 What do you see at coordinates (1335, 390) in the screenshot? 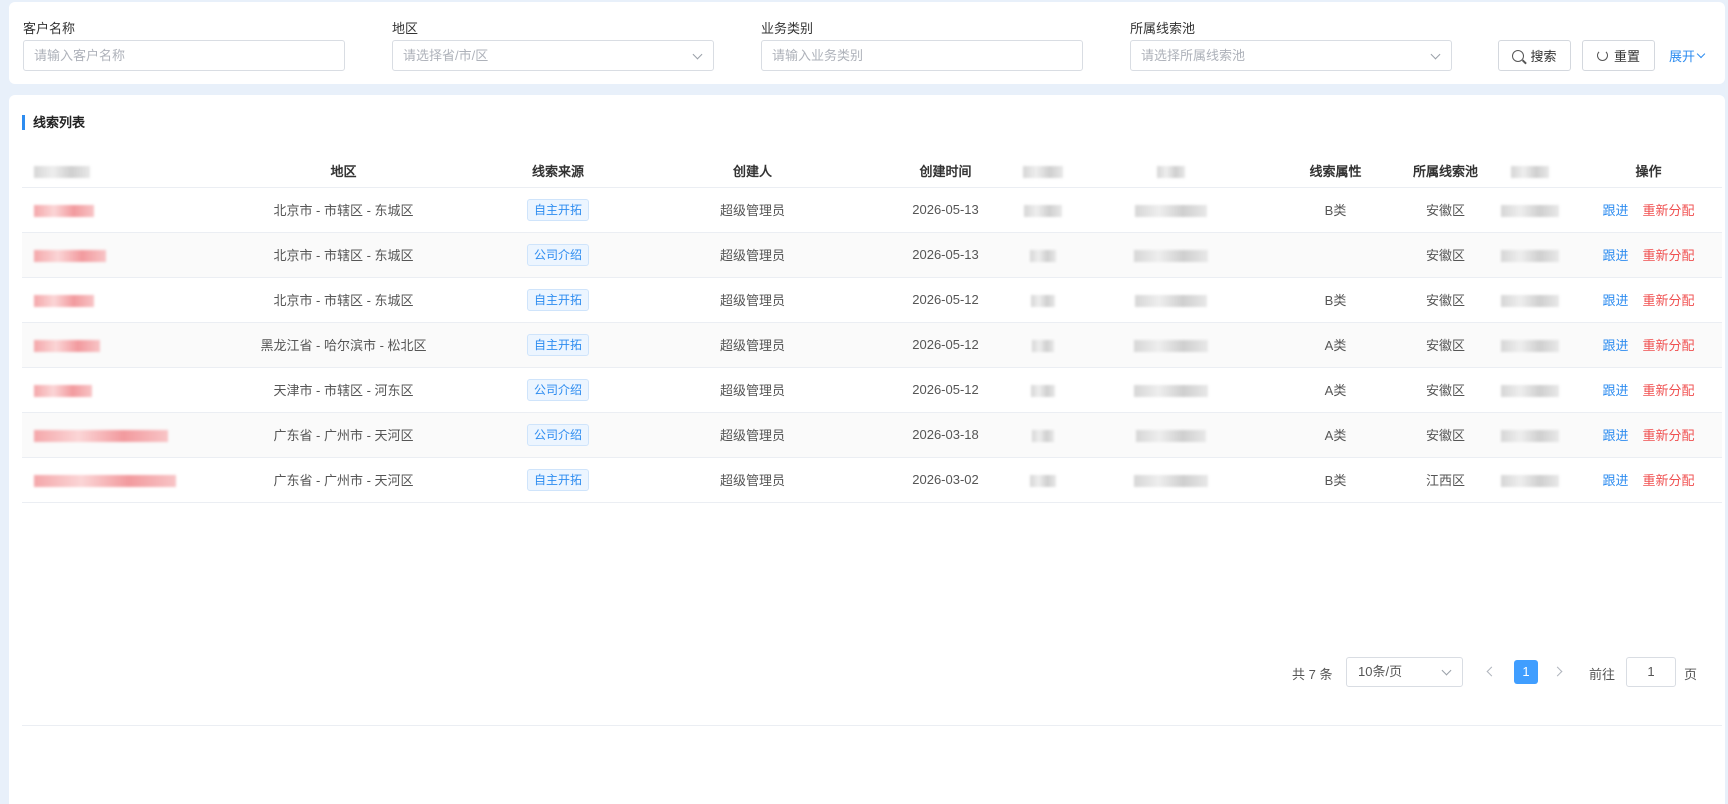
I see `cell-attr: A类` at bounding box center [1335, 390].